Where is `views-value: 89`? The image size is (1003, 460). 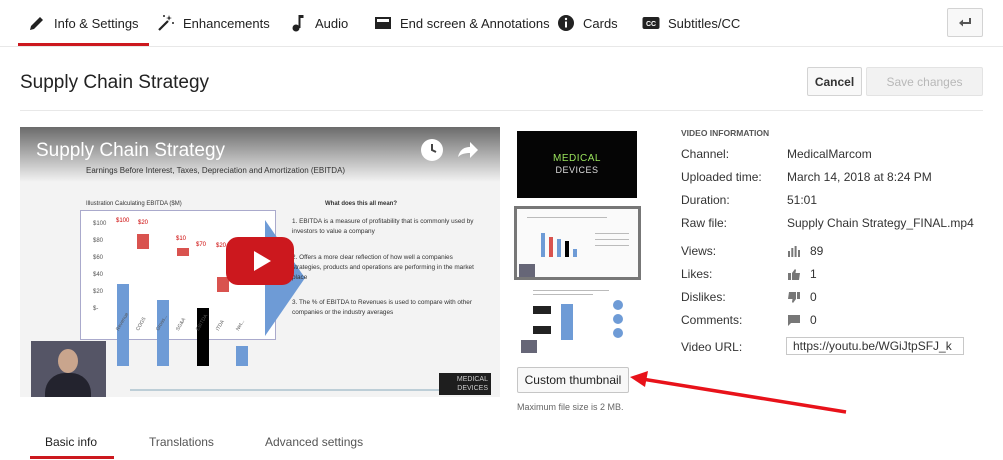 views-value: 89 is located at coordinates (817, 251).